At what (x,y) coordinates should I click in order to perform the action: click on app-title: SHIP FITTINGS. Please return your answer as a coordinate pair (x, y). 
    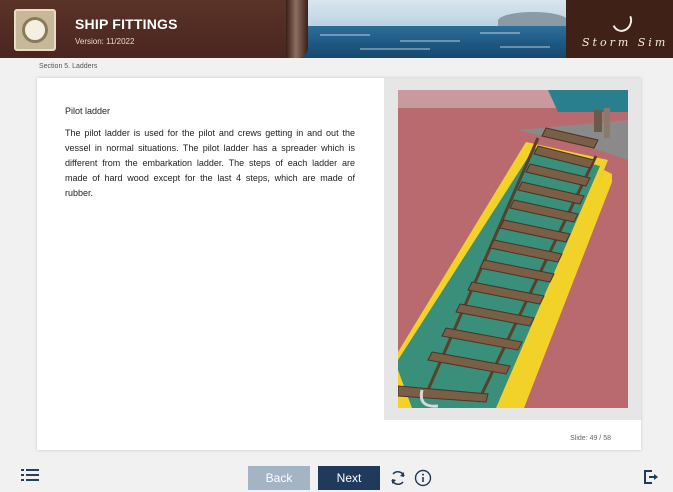
    Looking at the image, I should click on (126, 24).